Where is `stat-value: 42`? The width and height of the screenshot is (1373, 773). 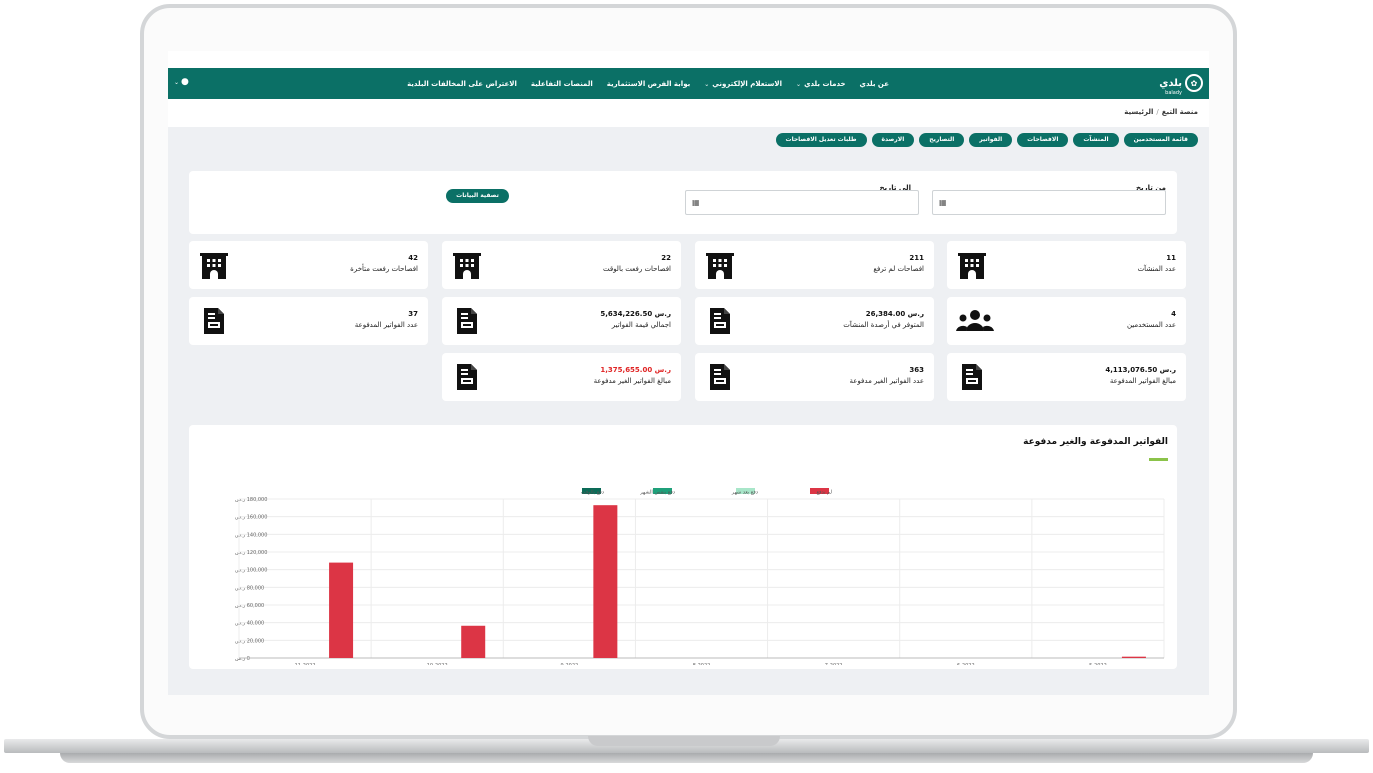 stat-value: 42 is located at coordinates (413, 258).